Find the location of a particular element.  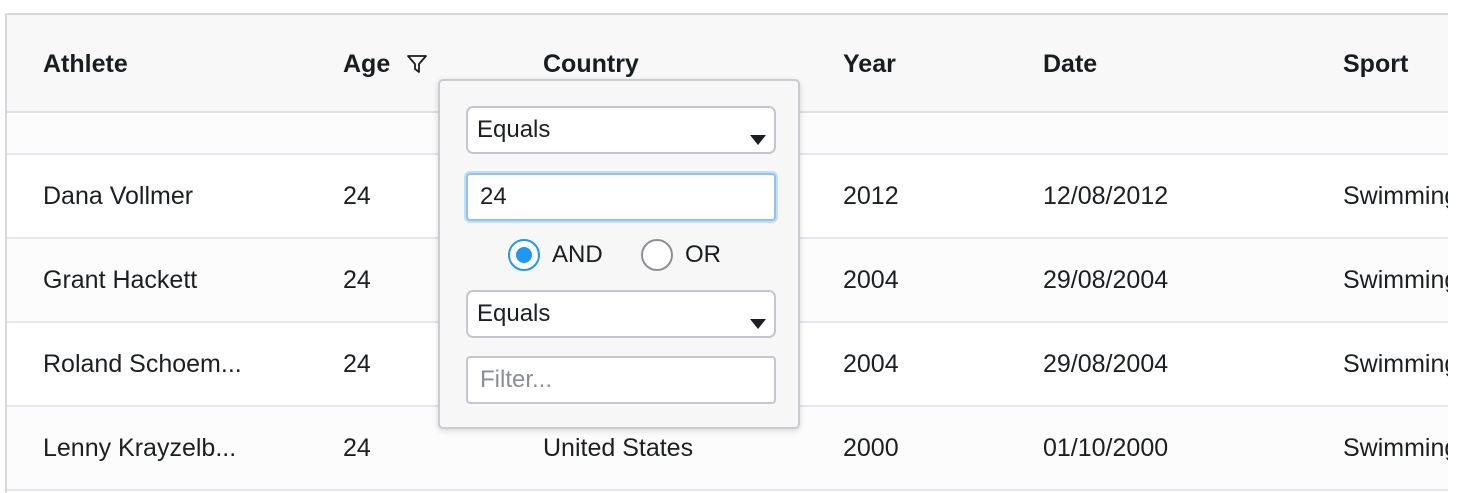

column-header-label: Date is located at coordinates (1070, 63).